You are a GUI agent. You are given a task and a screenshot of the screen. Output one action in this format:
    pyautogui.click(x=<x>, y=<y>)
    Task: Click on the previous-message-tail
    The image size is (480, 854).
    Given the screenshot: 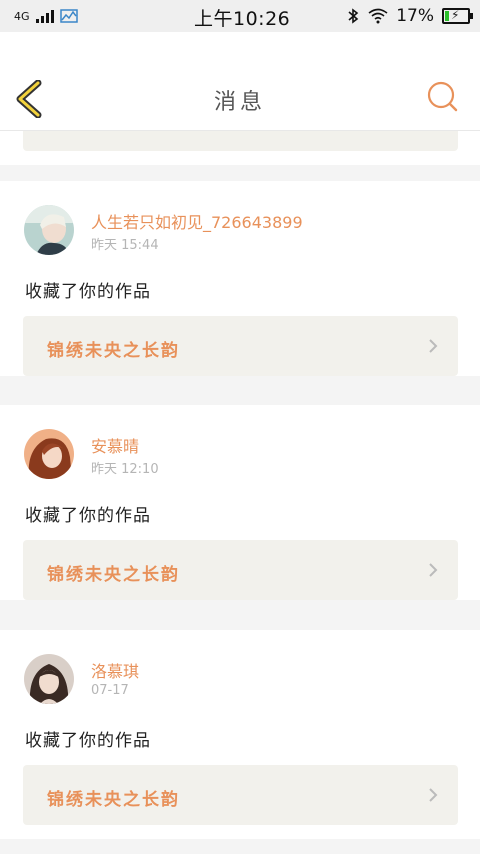 What is the action you would take?
    pyautogui.click(x=240, y=148)
    